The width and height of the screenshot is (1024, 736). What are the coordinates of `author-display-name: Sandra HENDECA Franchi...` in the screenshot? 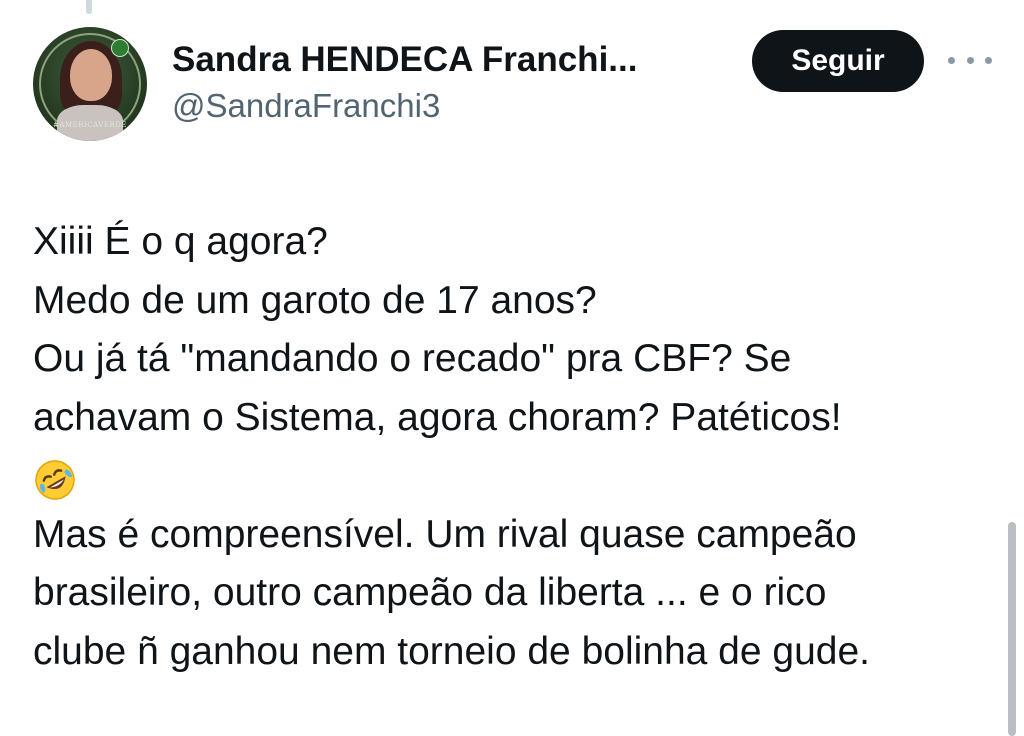 It's located at (404, 60).